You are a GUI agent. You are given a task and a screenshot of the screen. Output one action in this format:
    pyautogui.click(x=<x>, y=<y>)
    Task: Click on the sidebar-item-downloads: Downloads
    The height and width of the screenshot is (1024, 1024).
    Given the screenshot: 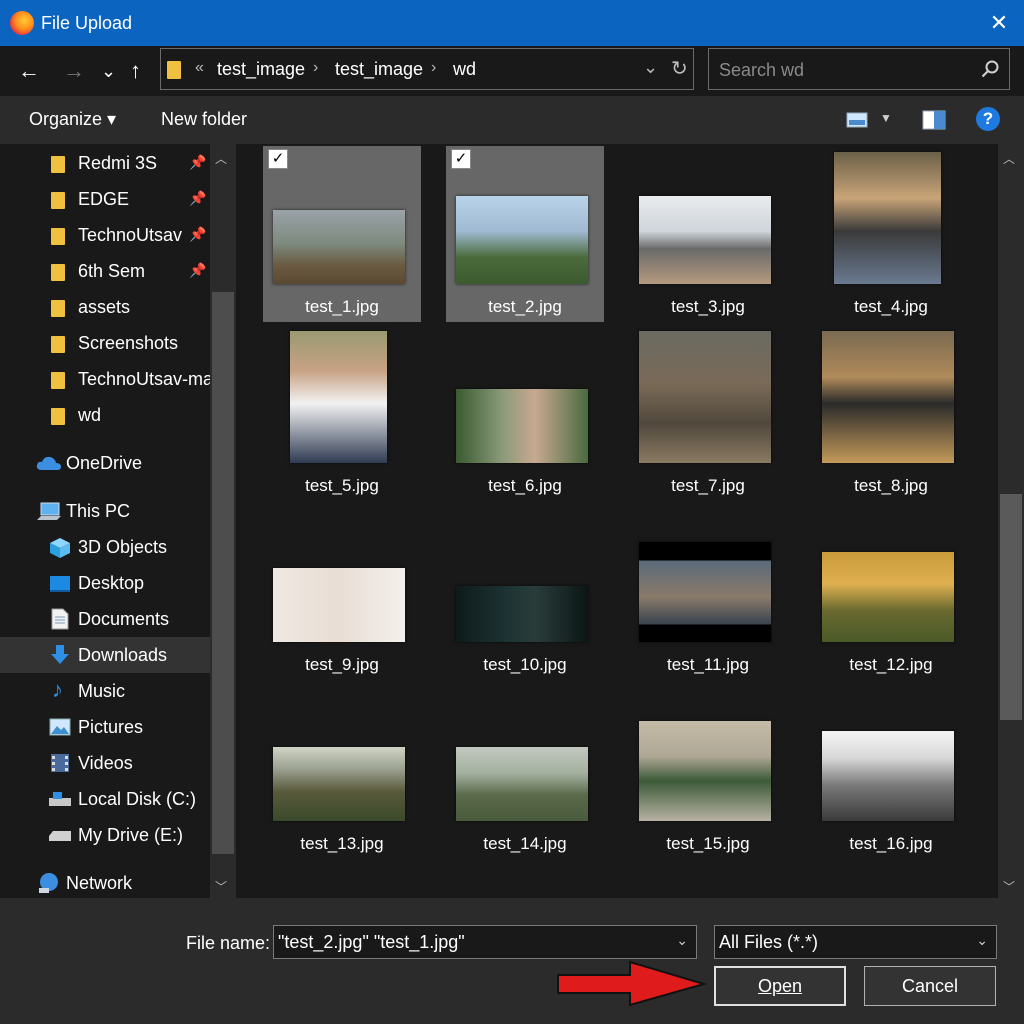 What is the action you would take?
    pyautogui.click(x=105, y=655)
    